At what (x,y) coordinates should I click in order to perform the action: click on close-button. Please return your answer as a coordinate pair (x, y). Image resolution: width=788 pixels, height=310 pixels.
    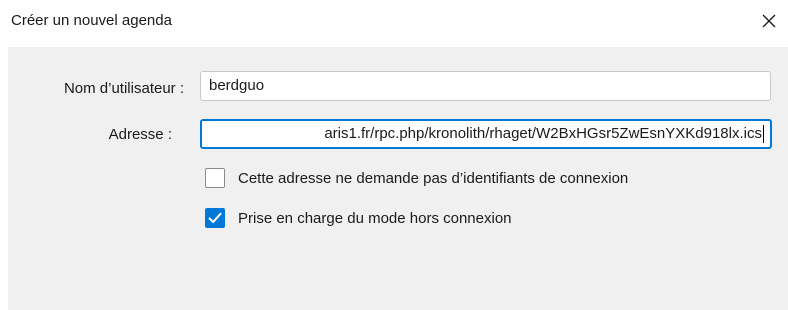
    Looking at the image, I should click on (769, 21).